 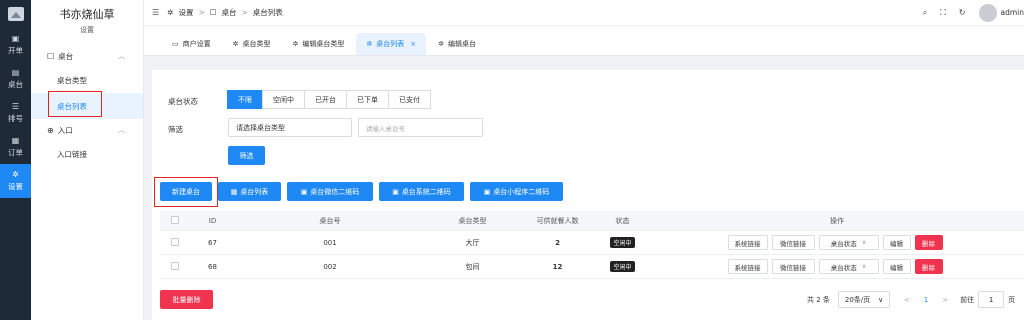 What do you see at coordinates (967, 299) in the screenshot?
I see `goto-label: 前往` at bounding box center [967, 299].